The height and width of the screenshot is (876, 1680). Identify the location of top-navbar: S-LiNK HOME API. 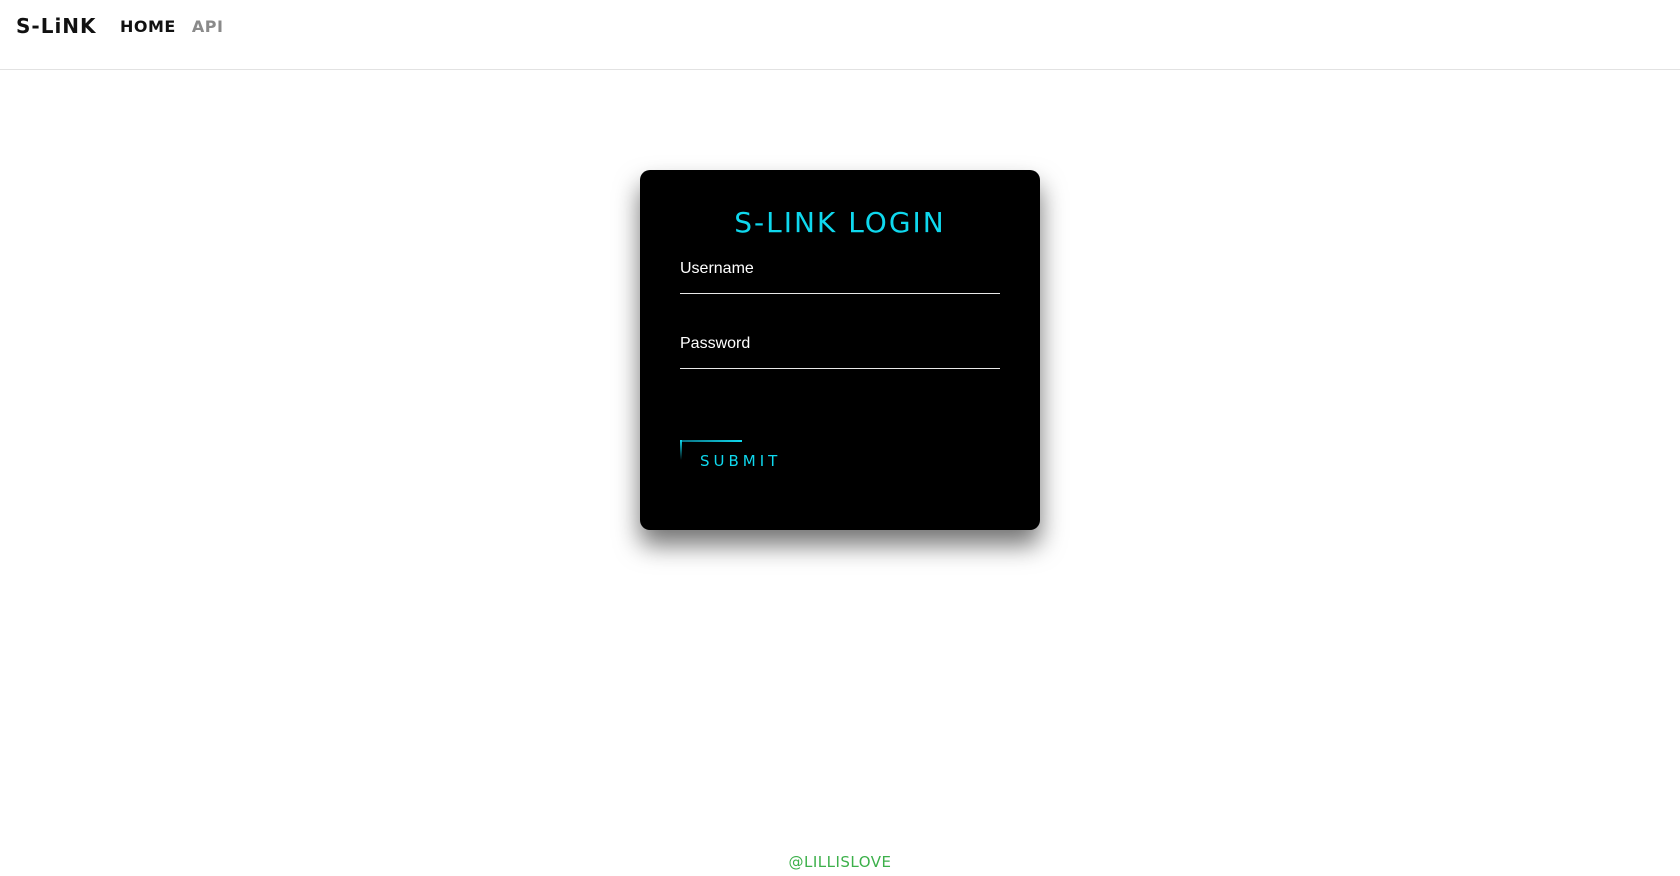
(840, 35).